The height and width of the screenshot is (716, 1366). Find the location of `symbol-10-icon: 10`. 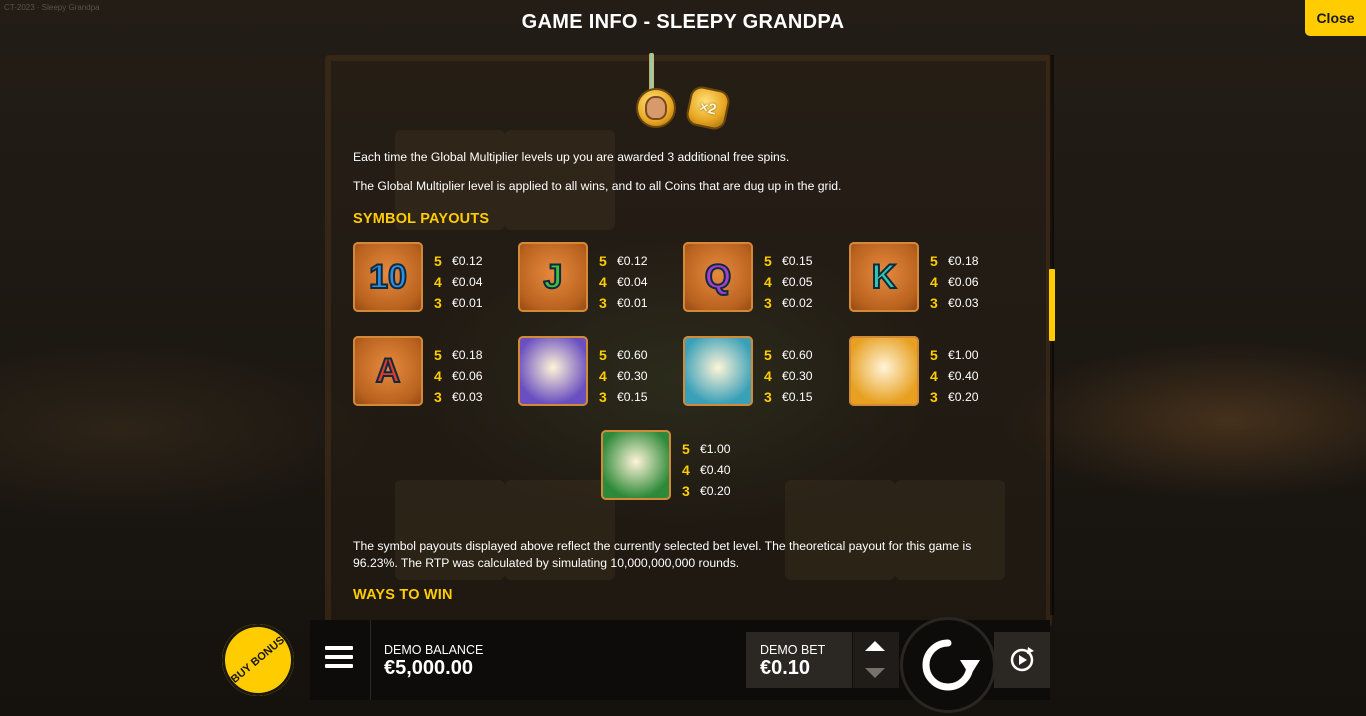

symbol-10-icon: 10 is located at coordinates (388, 277).